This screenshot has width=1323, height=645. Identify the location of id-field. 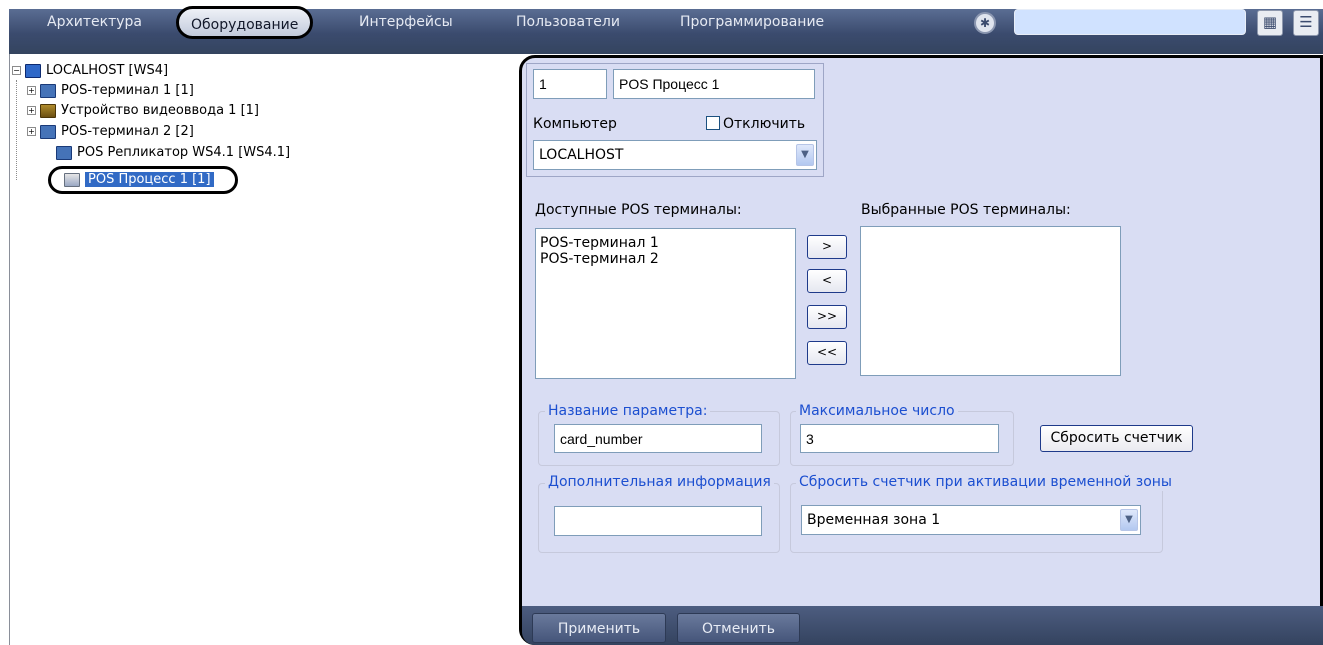
(570, 84).